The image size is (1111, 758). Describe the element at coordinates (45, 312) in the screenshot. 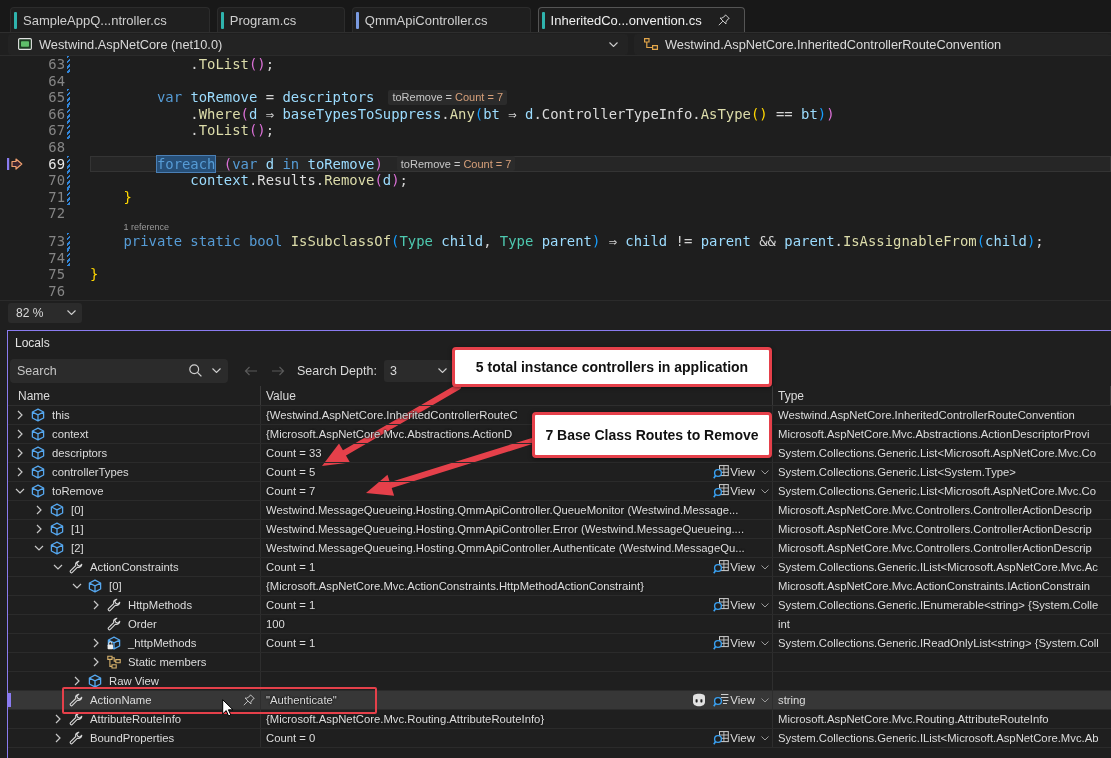

I see `zoom-dropdown: 82 %` at that location.